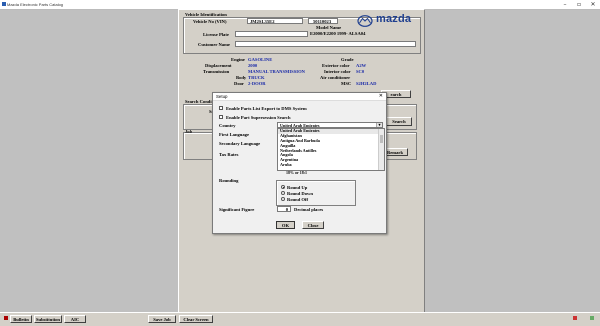  Describe the element at coordinates (379, 125) in the screenshot. I see `chevron-down-icon: ▾` at that location.